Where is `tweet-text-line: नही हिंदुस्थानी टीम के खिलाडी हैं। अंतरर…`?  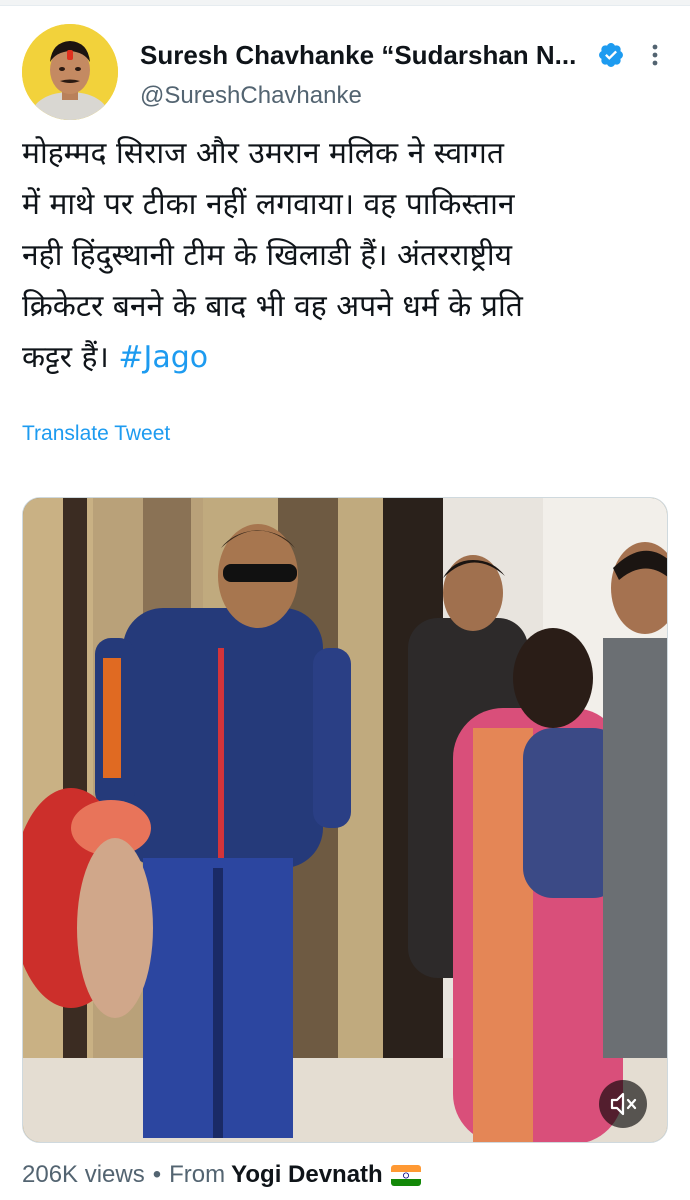 tweet-text-line: नही हिंदुस्थानी टीम के खिलाडी हैं। अंतरर… is located at coordinates (267, 255).